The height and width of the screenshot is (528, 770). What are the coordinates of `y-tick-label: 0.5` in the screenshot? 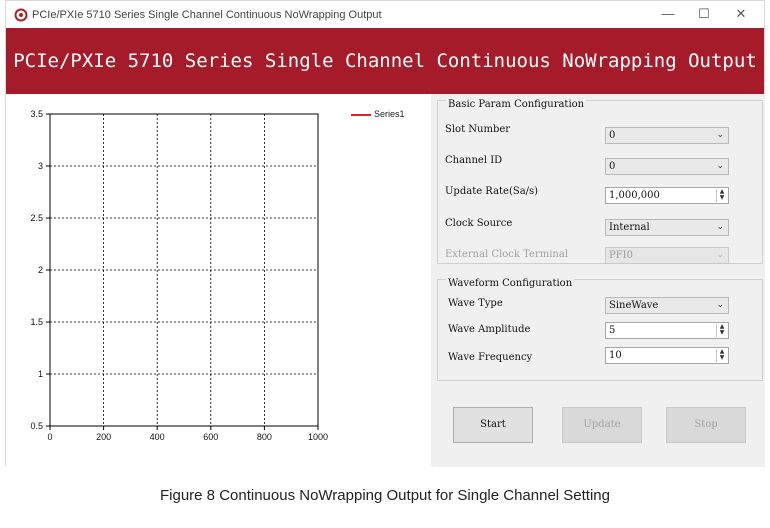 It's located at (36, 426).